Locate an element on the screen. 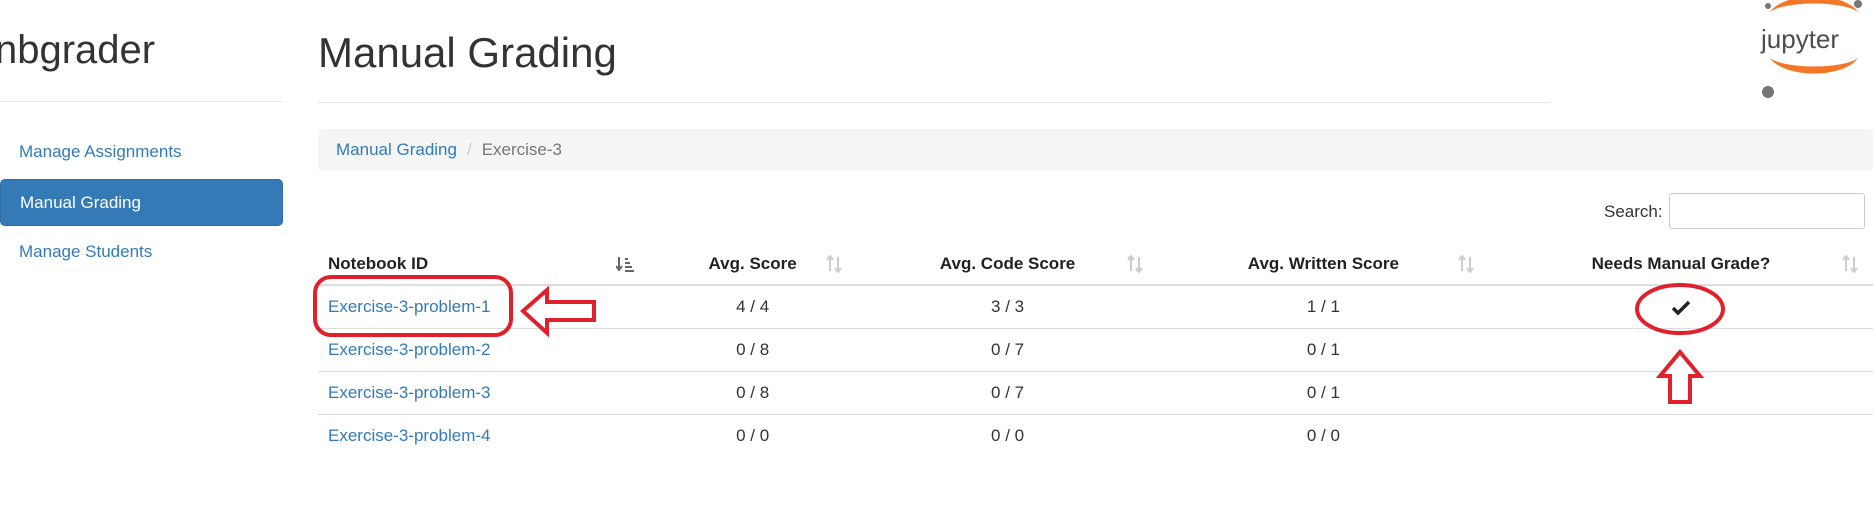 The height and width of the screenshot is (513, 1873). column-header-needs-manual-grade: Needs Manual Grade? is located at coordinates (1680, 265).